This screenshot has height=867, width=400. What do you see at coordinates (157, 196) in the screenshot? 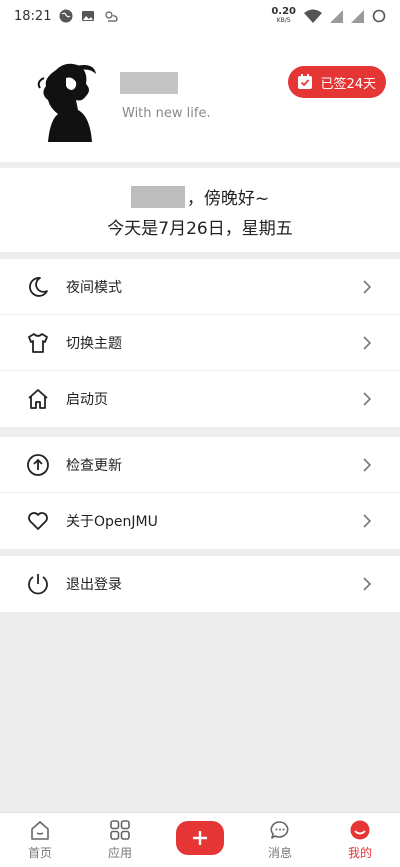
I see `greeting-name-redacted` at bounding box center [157, 196].